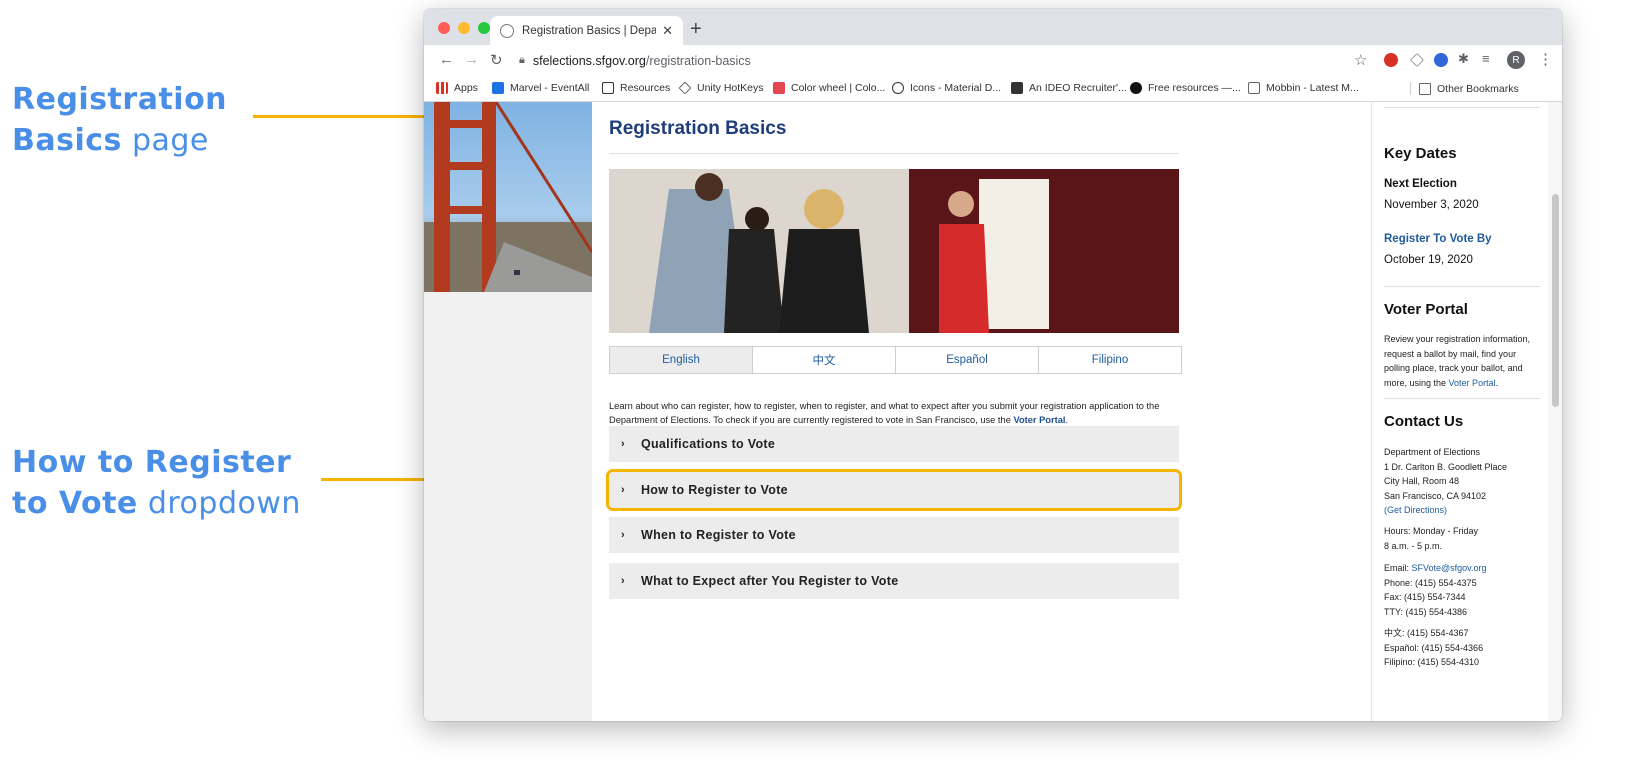 This screenshot has width=1629, height=776. Describe the element at coordinates (1425, 597) in the screenshot. I see `fax-line: Fax: (415) 554-7344` at that location.